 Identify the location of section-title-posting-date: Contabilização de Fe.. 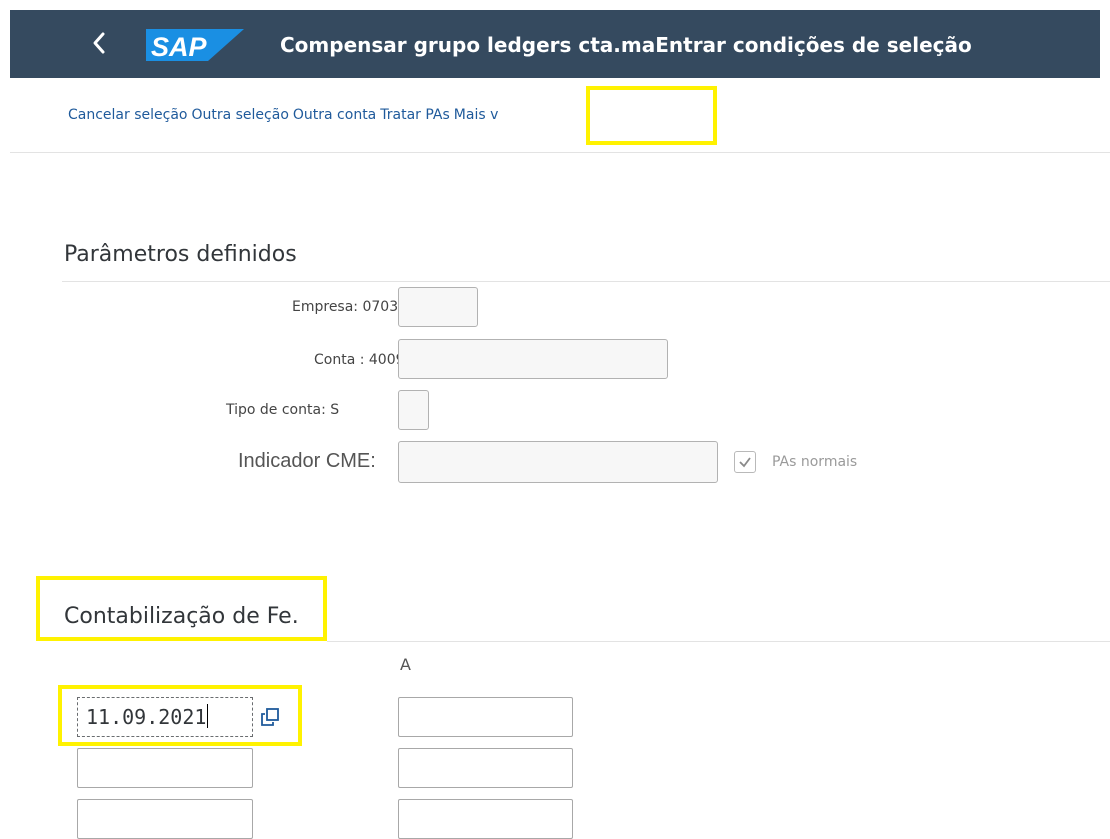
(181, 616).